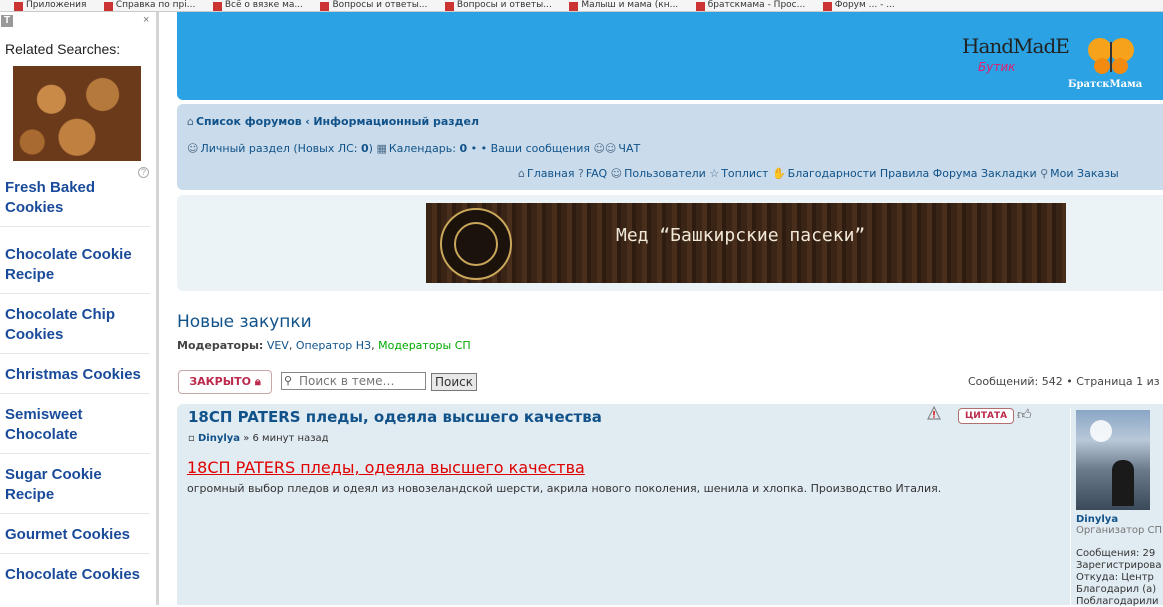  What do you see at coordinates (77, 375) in the screenshot?
I see `related-link: Christmas Cookies` at bounding box center [77, 375].